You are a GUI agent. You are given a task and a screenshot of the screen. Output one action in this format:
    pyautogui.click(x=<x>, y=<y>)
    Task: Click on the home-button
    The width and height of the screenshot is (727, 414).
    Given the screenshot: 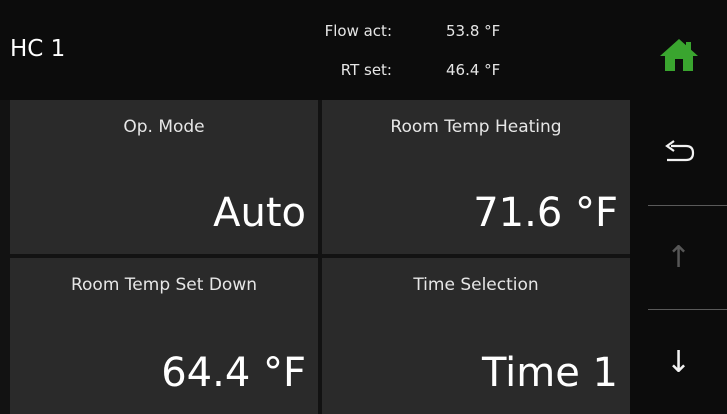 What is the action you would take?
    pyautogui.click(x=678, y=55)
    